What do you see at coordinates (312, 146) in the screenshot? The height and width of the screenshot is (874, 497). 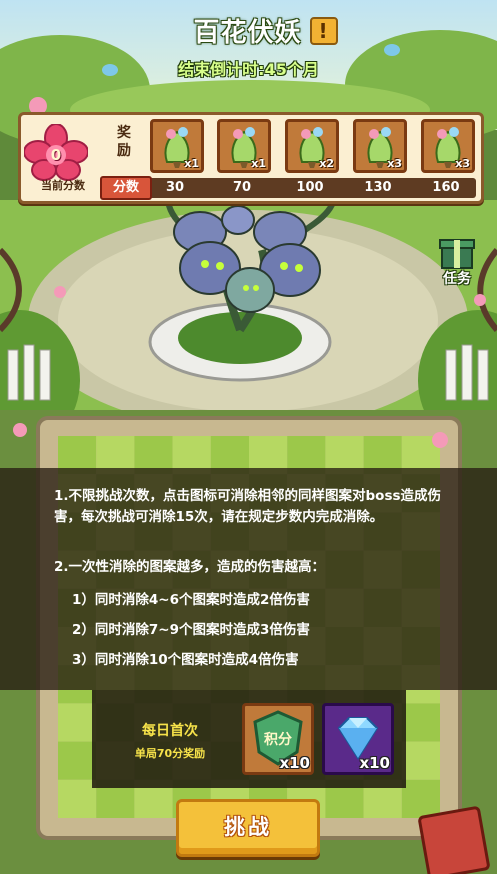 I see `reward-slot: x2` at bounding box center [312, 146].